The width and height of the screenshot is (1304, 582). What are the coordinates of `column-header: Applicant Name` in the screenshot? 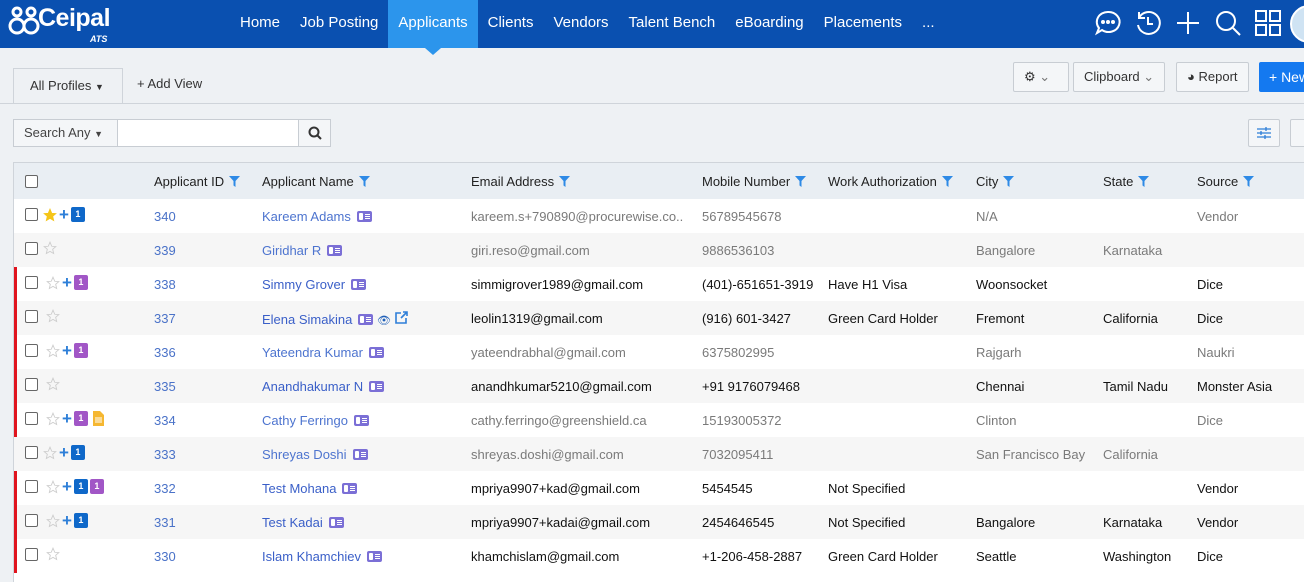 It's located at (316, 182).